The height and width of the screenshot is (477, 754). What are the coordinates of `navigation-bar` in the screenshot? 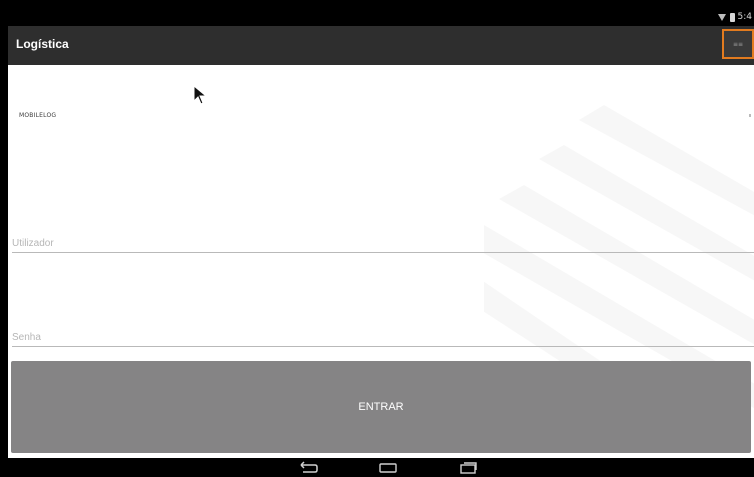 It's located at (381, 467).